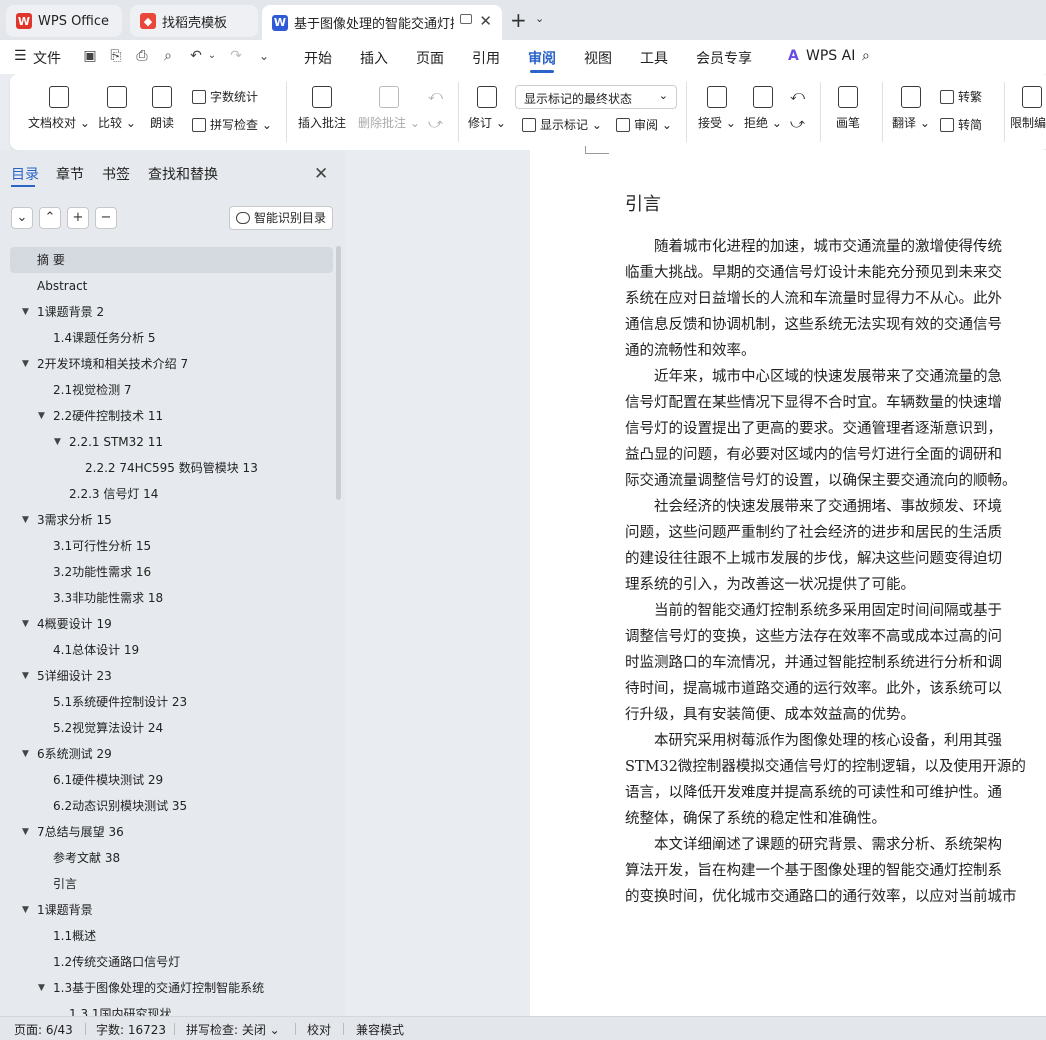  I want to click on to-traditional-button: 转繁, so click(961, 96).